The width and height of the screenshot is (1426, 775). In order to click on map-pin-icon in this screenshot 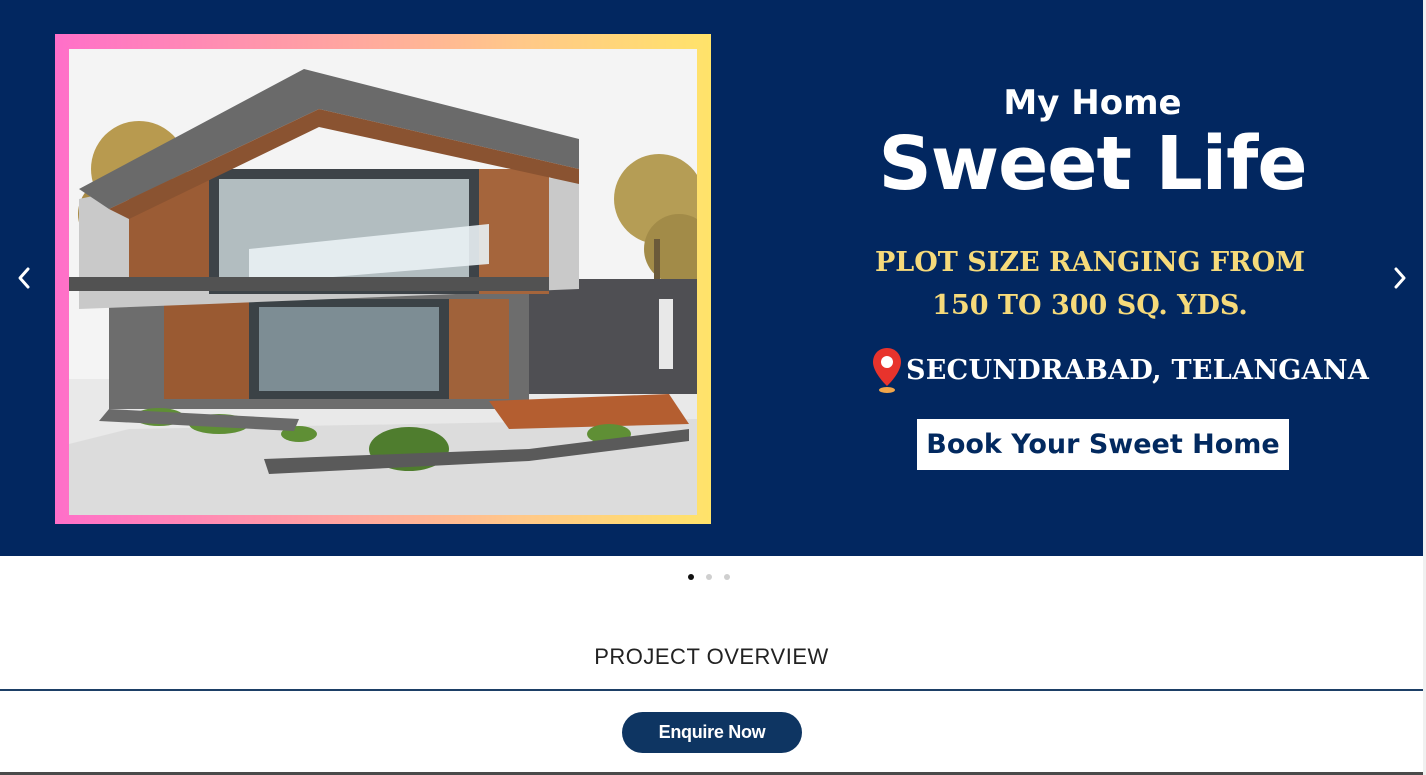, I will do `click(887, 370)`.